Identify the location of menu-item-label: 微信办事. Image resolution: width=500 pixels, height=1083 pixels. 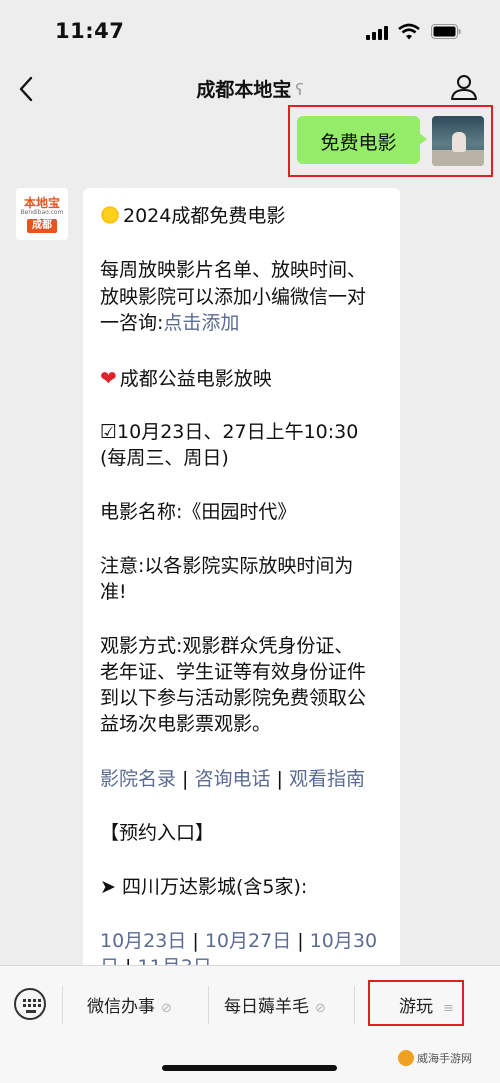
(121, 1007).